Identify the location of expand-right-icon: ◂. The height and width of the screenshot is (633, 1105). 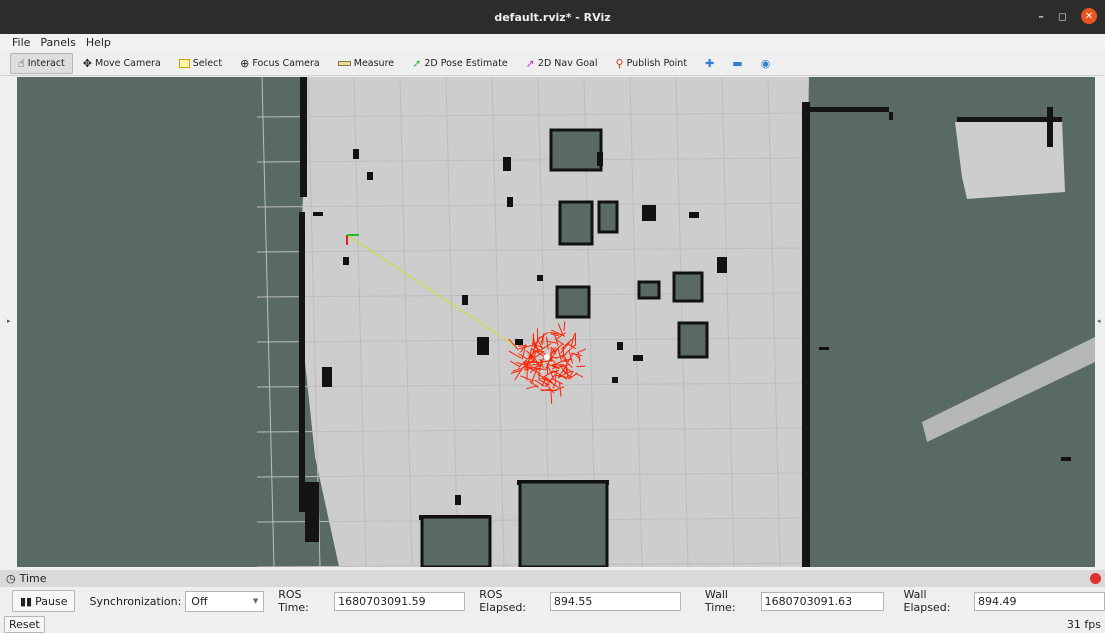
(1099, 321).